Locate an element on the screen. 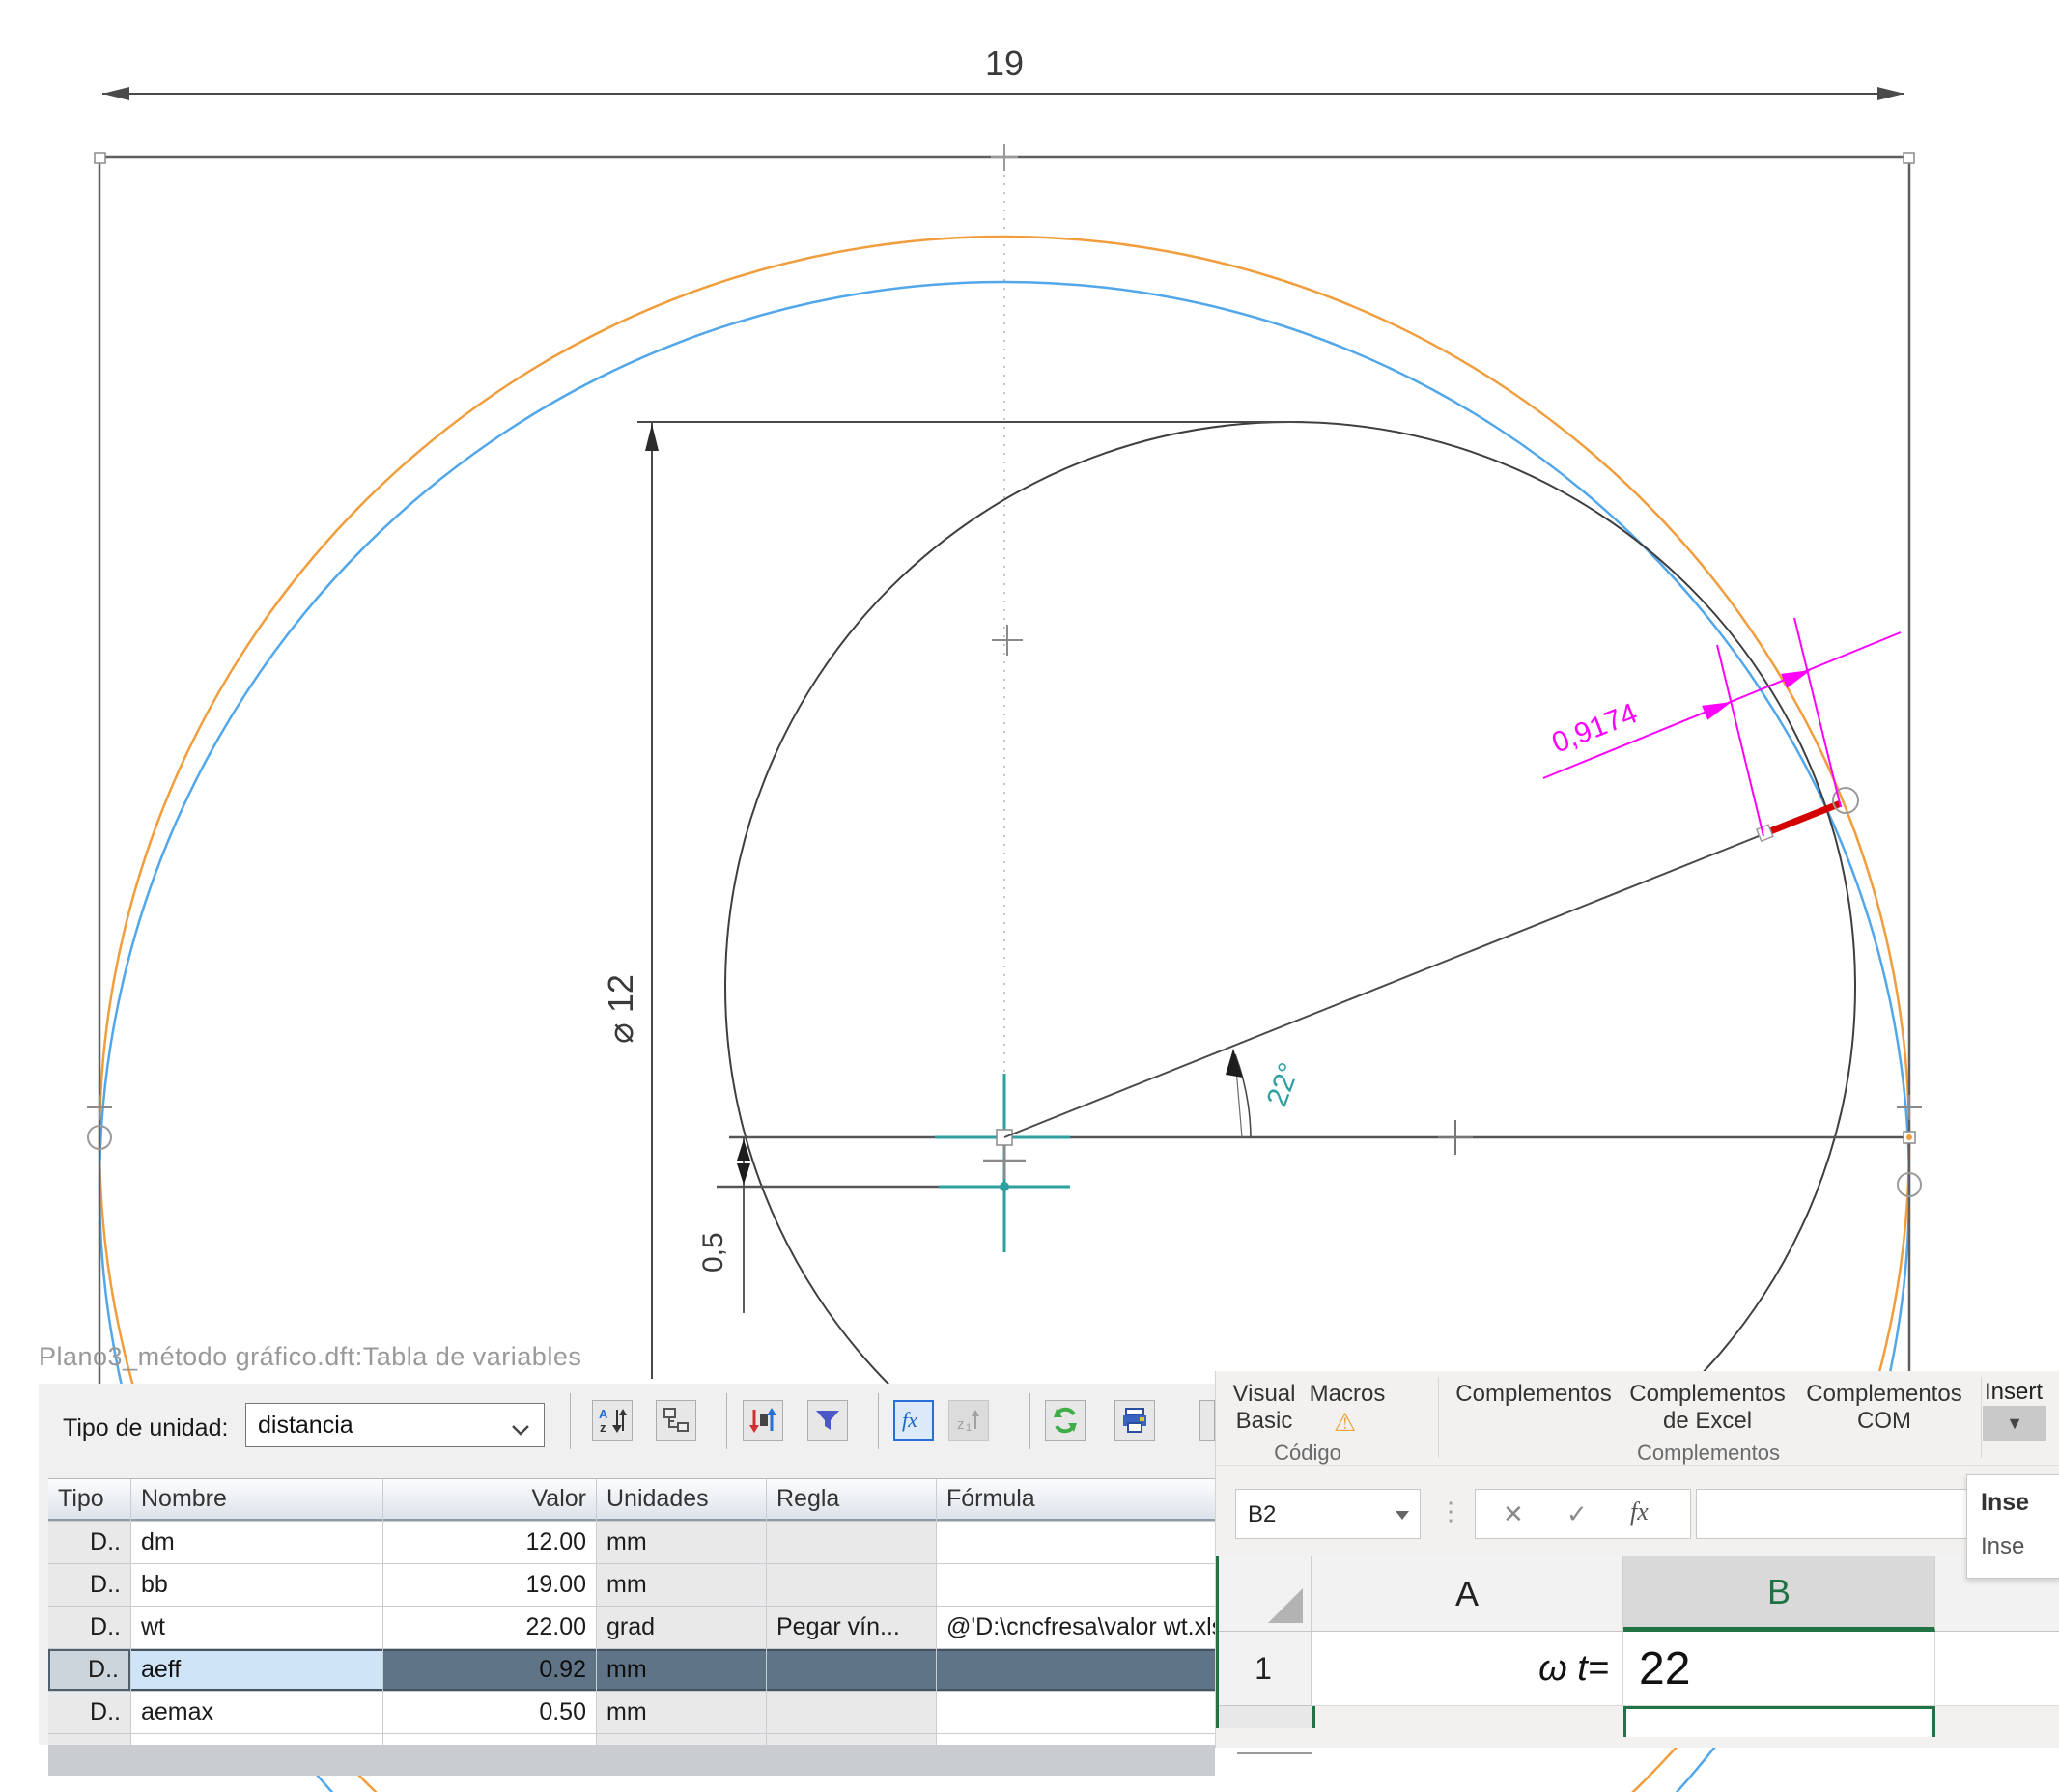  name-box-arrow-icon is located at coordinates (1402, 1515).